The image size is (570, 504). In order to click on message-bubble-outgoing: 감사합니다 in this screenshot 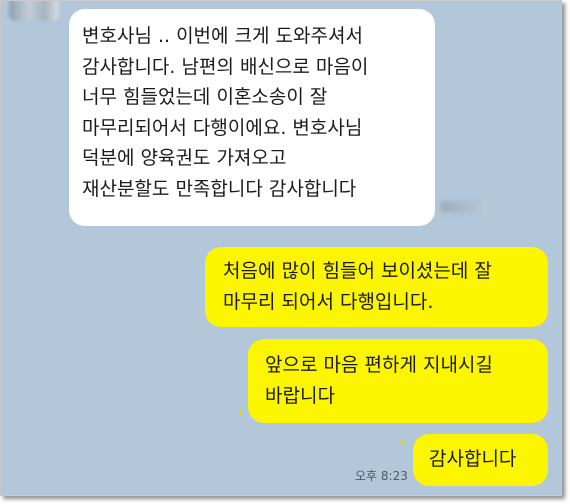, I will do `click(480, 460)`.